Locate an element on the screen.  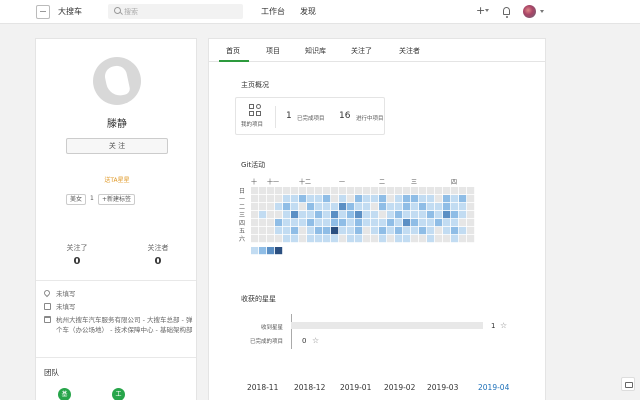
tag-chip: 美女 is located at coordinates (76, 199).